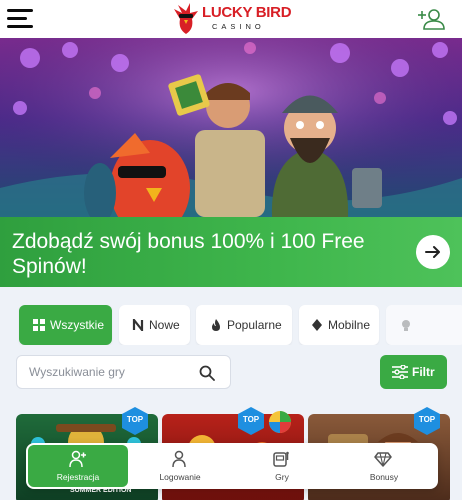  I want to click on promo-arrow-button, so click(433, 252).